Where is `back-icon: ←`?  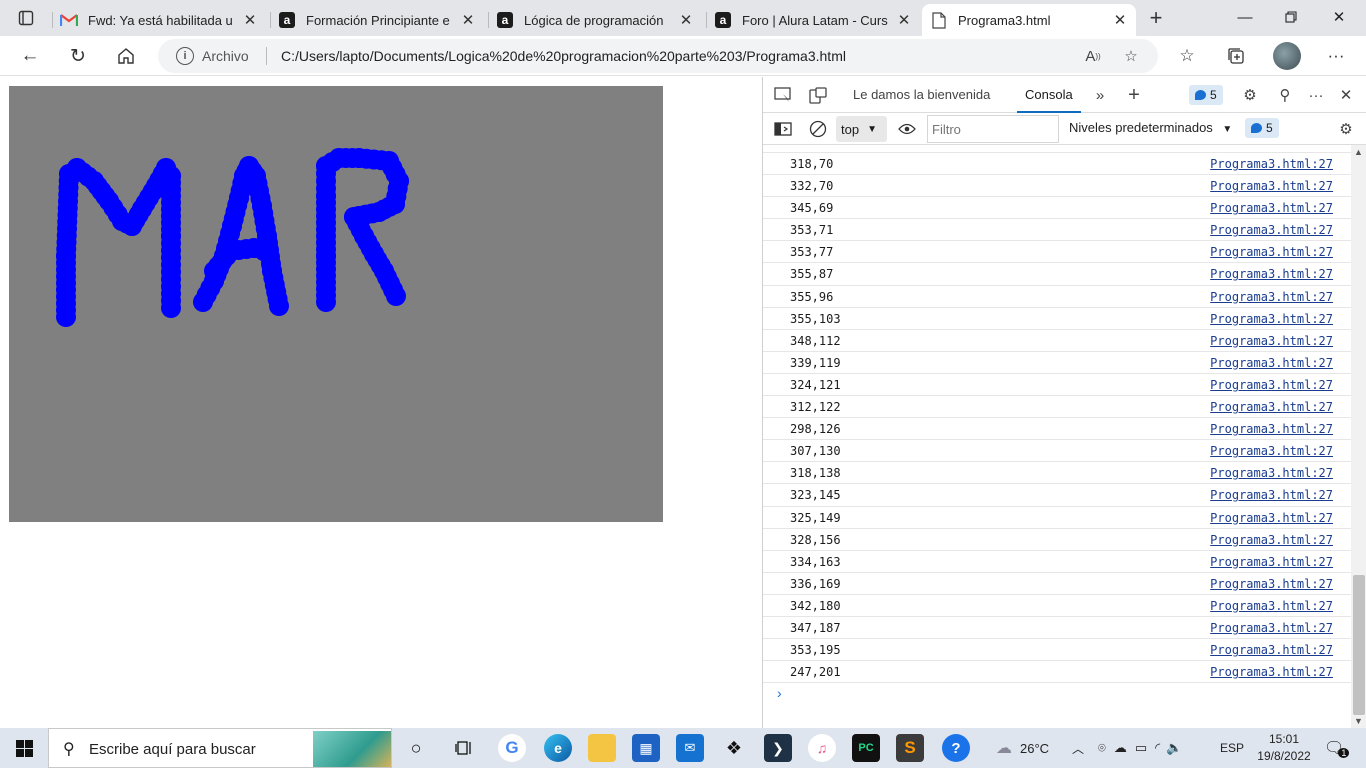
back-icon: ← is located at coordinates (30, 56).